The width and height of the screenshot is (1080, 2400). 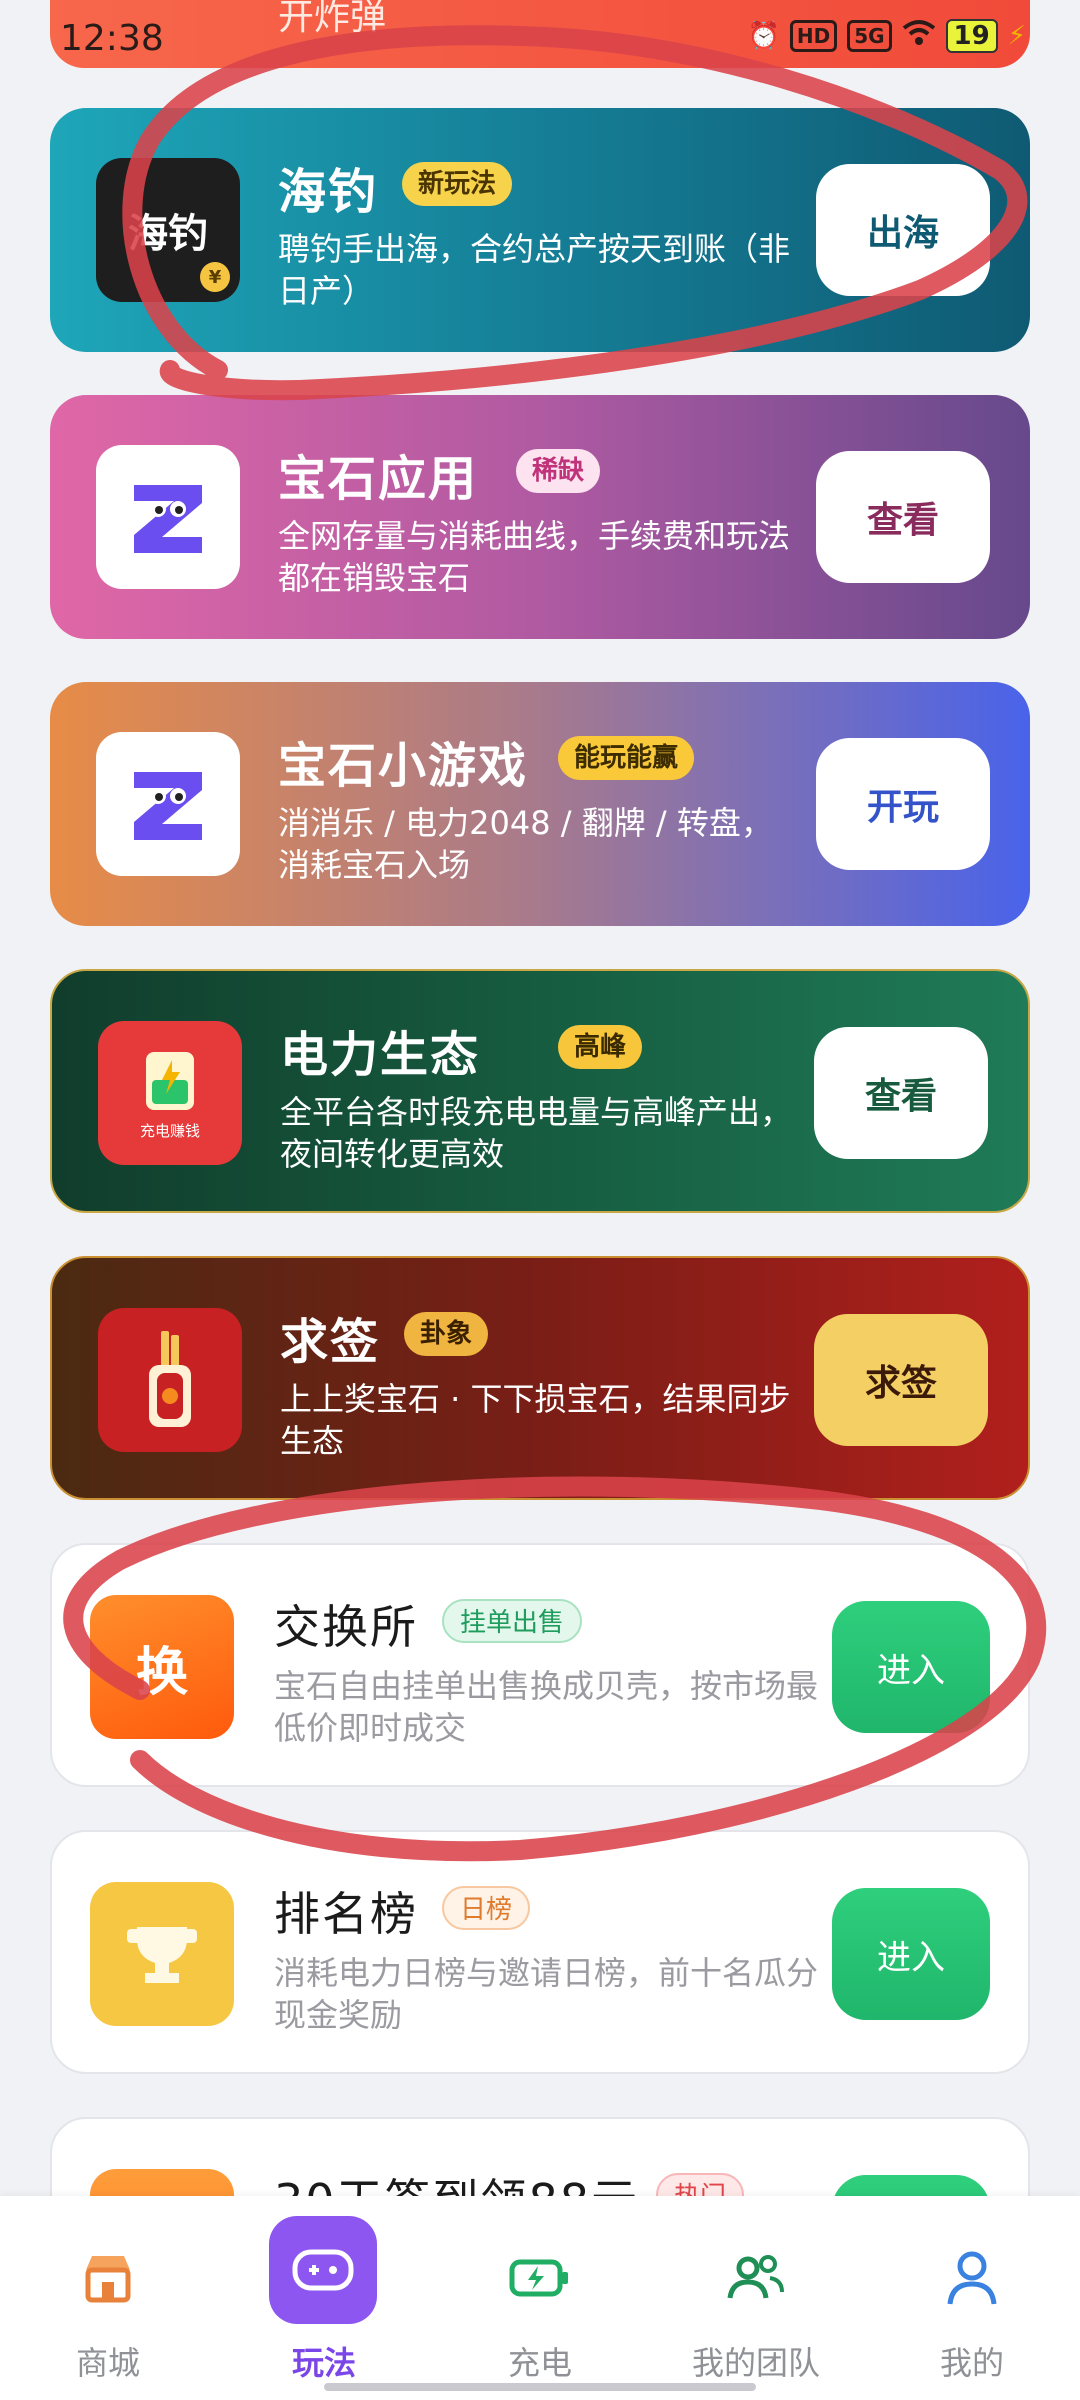 I want to click on card-desc: 消消乐 / 电力2048 / 翻牌 / 转盘，消耗宝石入场, so click(x=525, y=844).